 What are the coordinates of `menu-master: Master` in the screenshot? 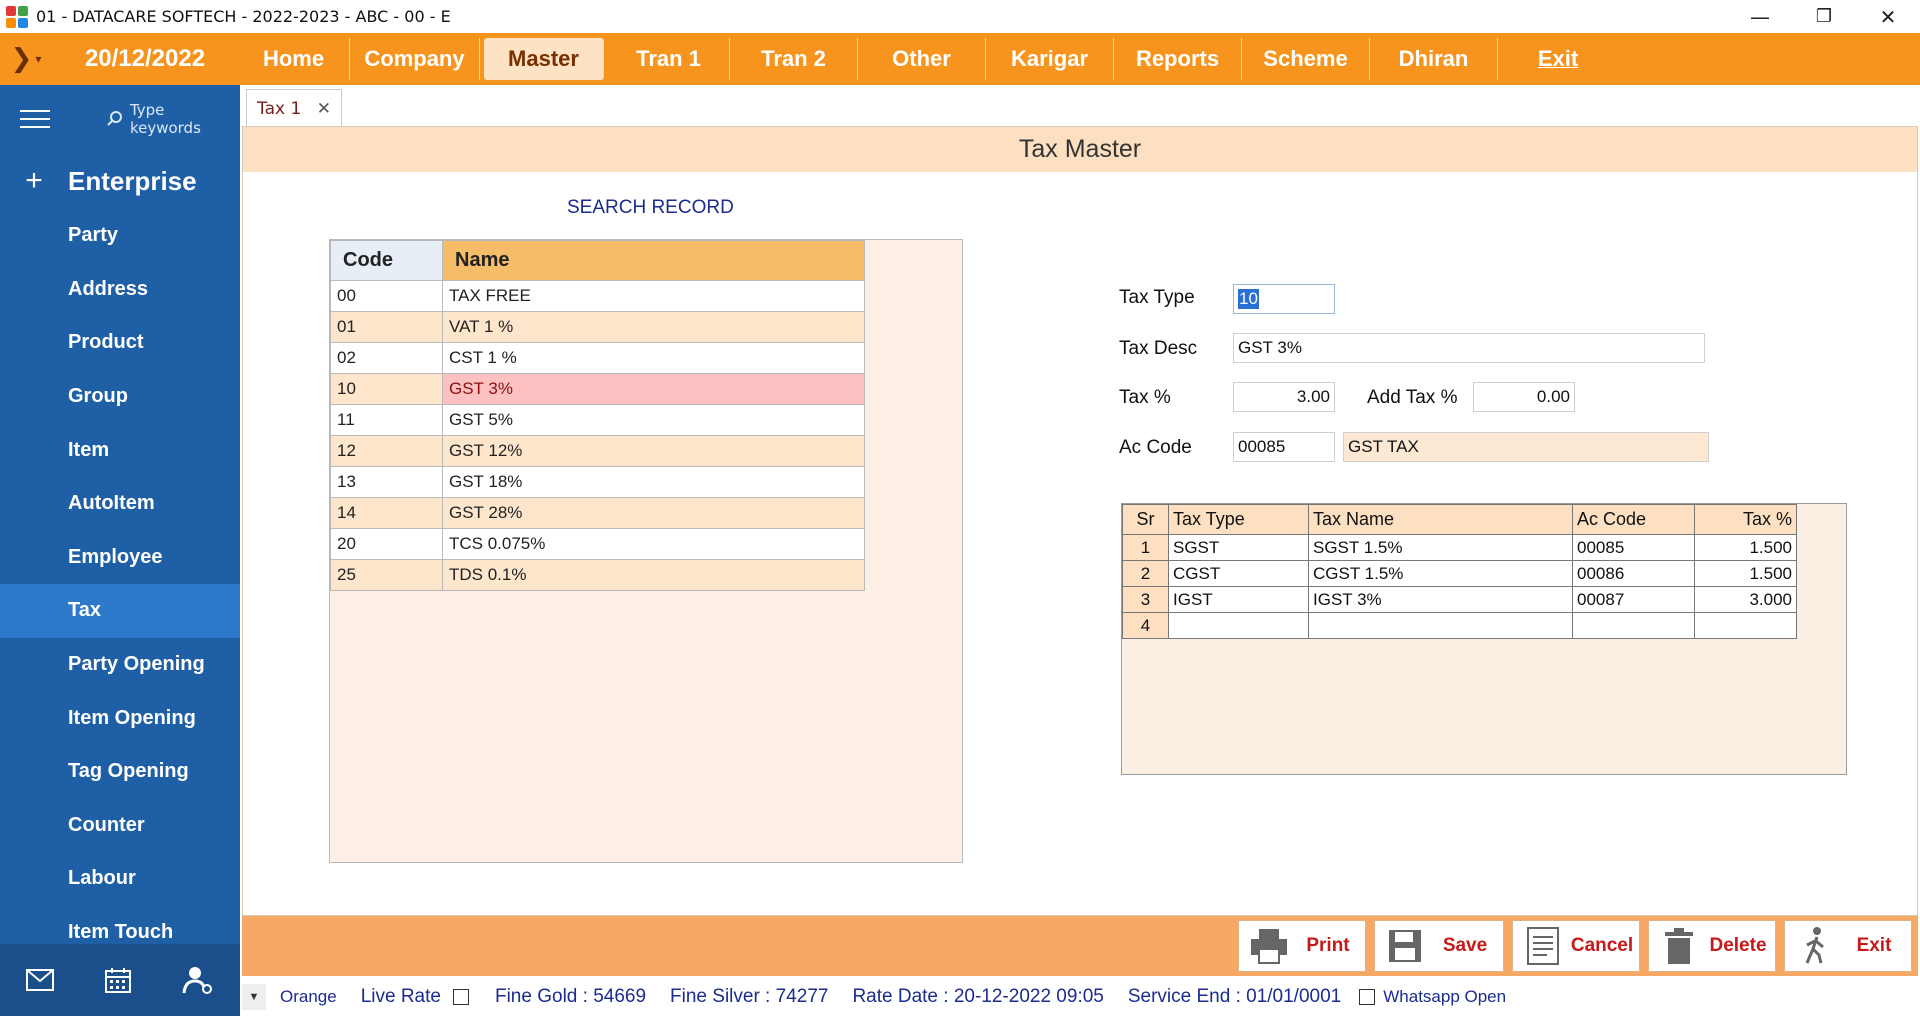 It's located at (544, 59).